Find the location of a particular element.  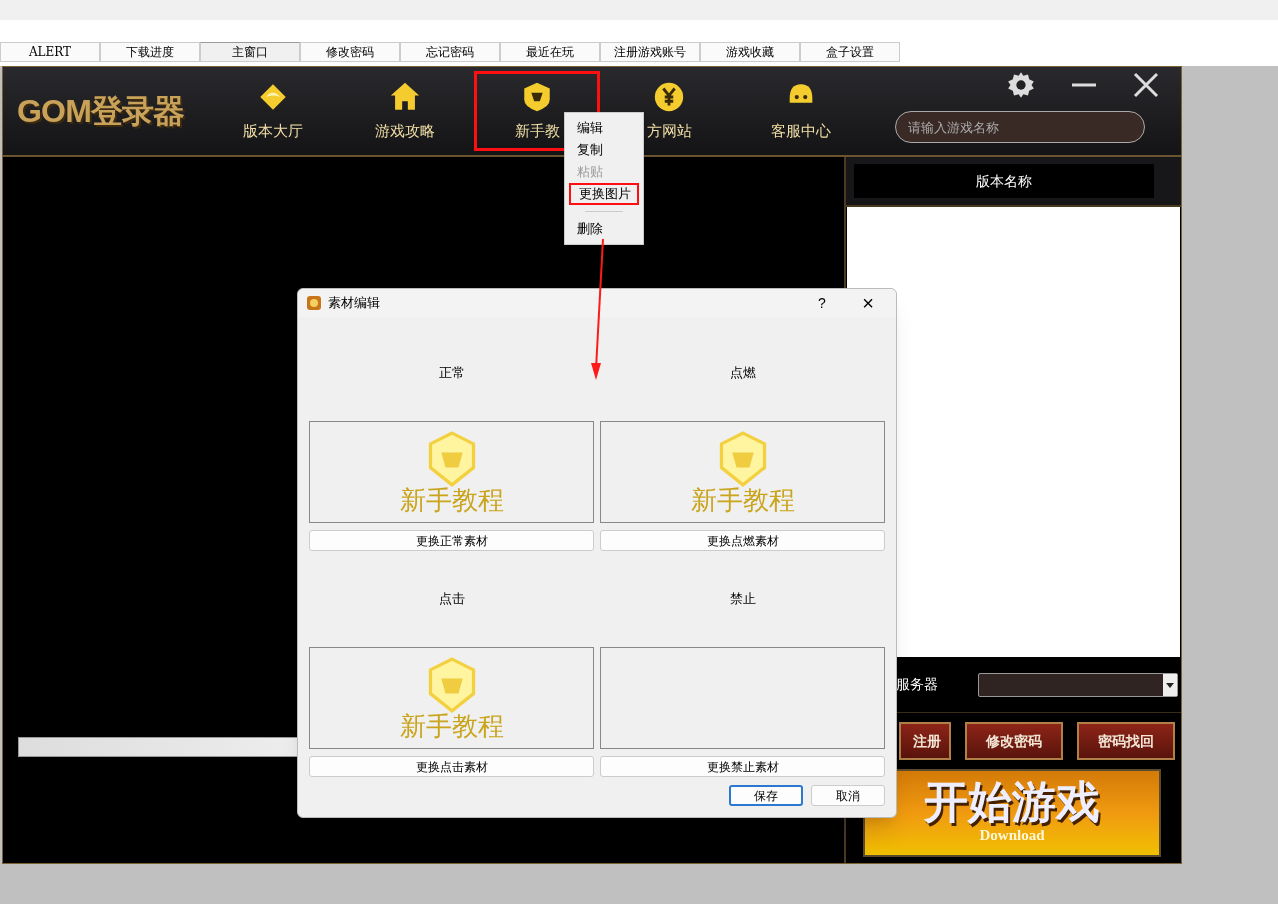

tab: 最近在玩 is located at coordinates (550, 52).